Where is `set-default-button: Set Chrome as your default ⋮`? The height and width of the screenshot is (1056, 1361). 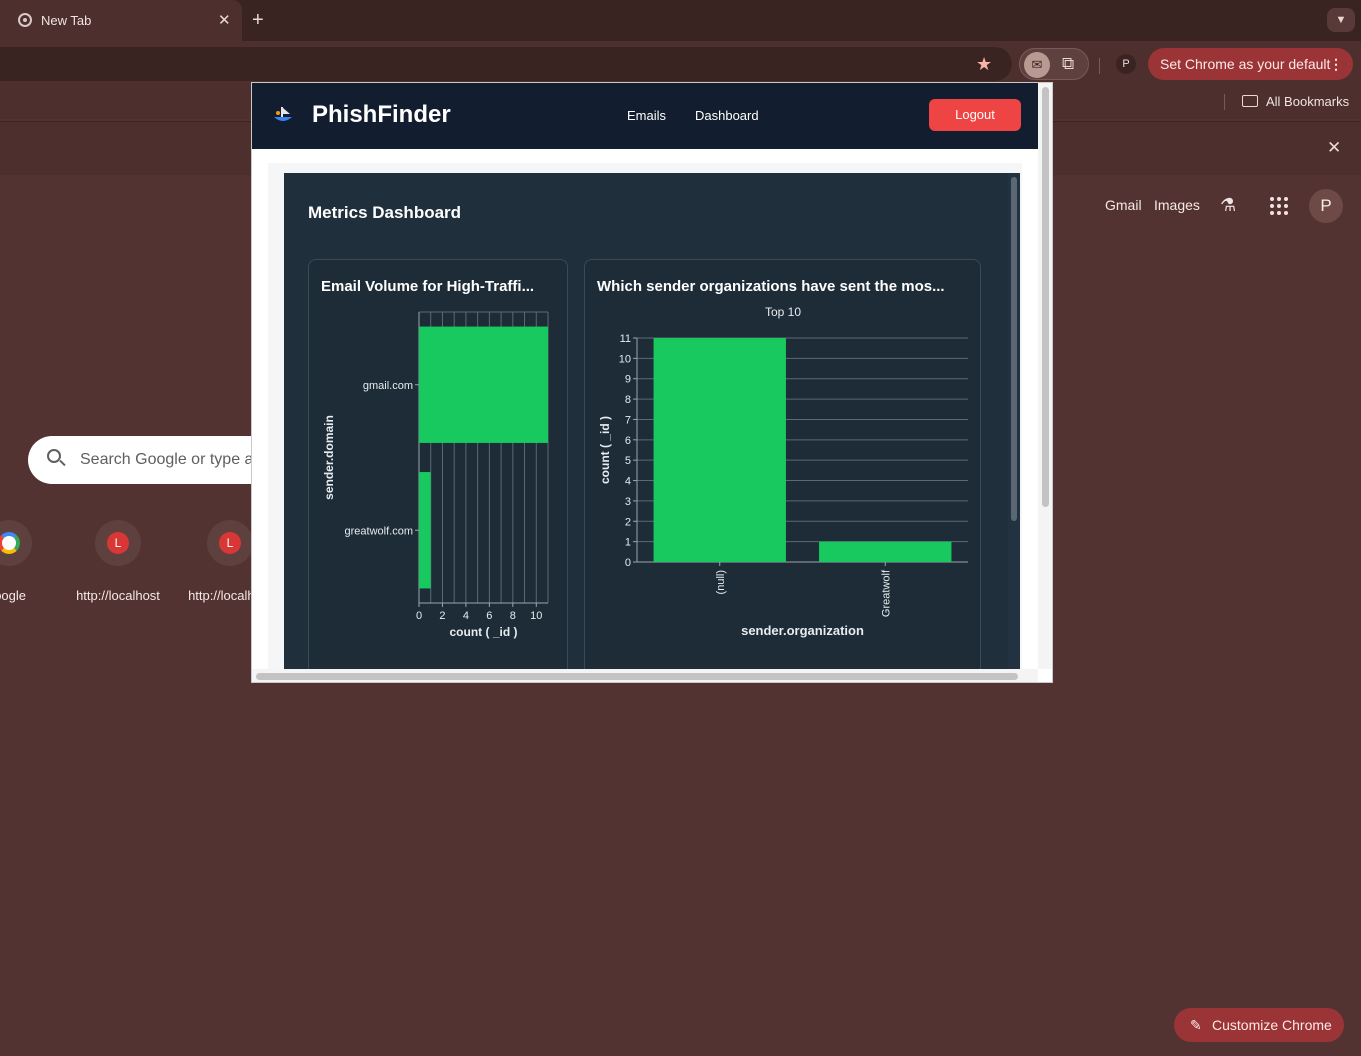
set-default-button: Set Chrome as your default ⋮ is located at coordinates (1250, 64).